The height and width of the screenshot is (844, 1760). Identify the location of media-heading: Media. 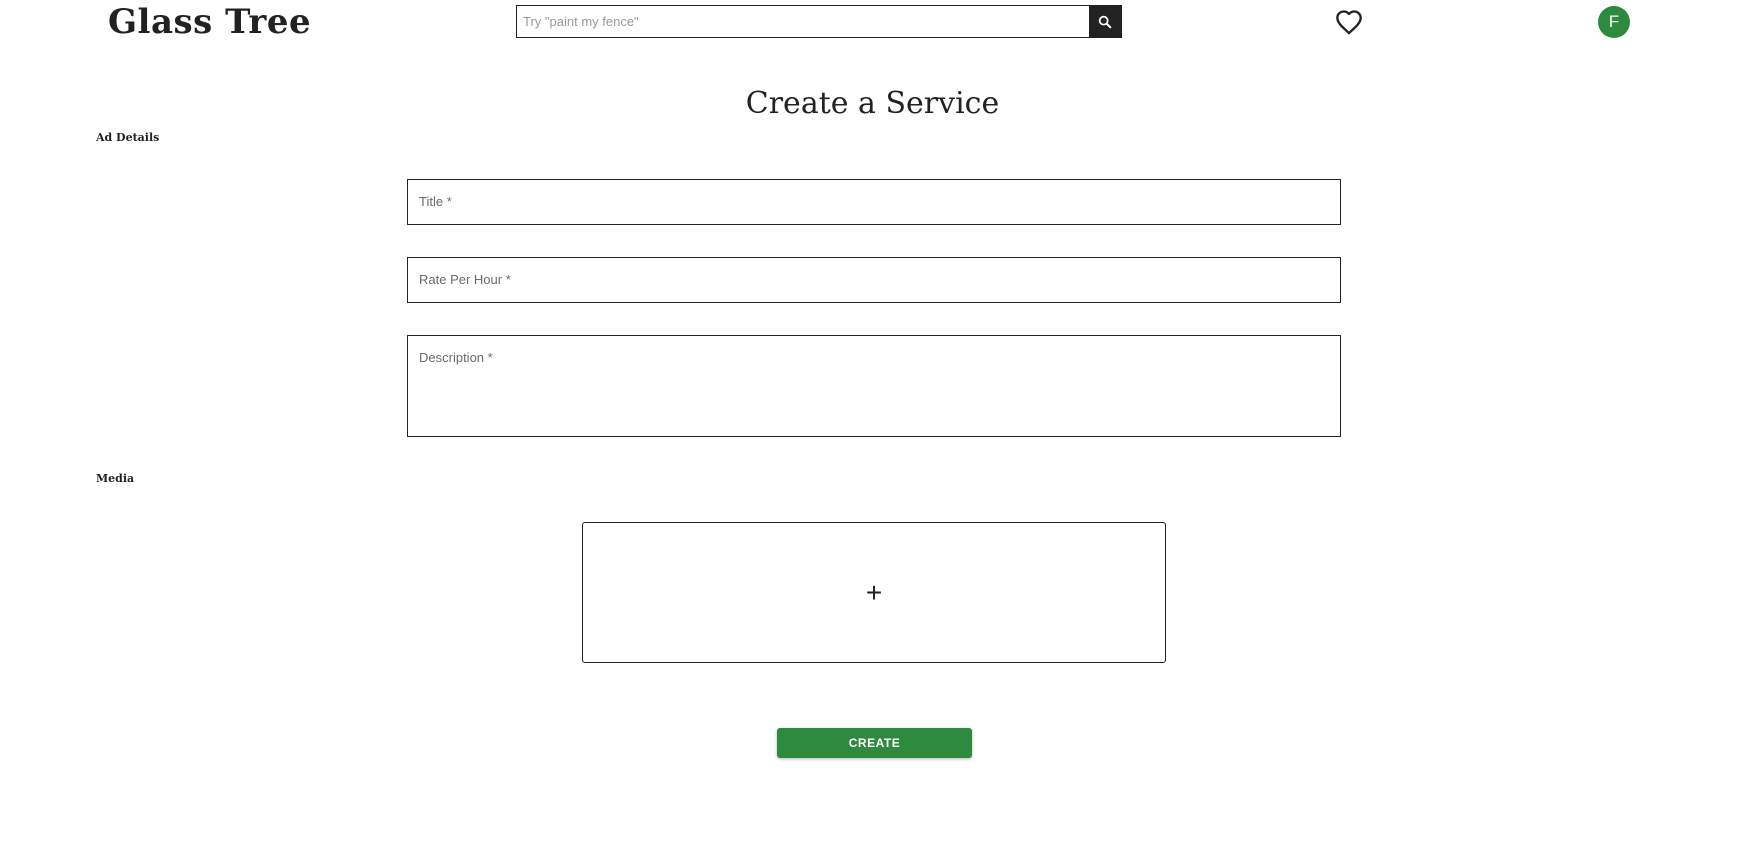
(115, 478).